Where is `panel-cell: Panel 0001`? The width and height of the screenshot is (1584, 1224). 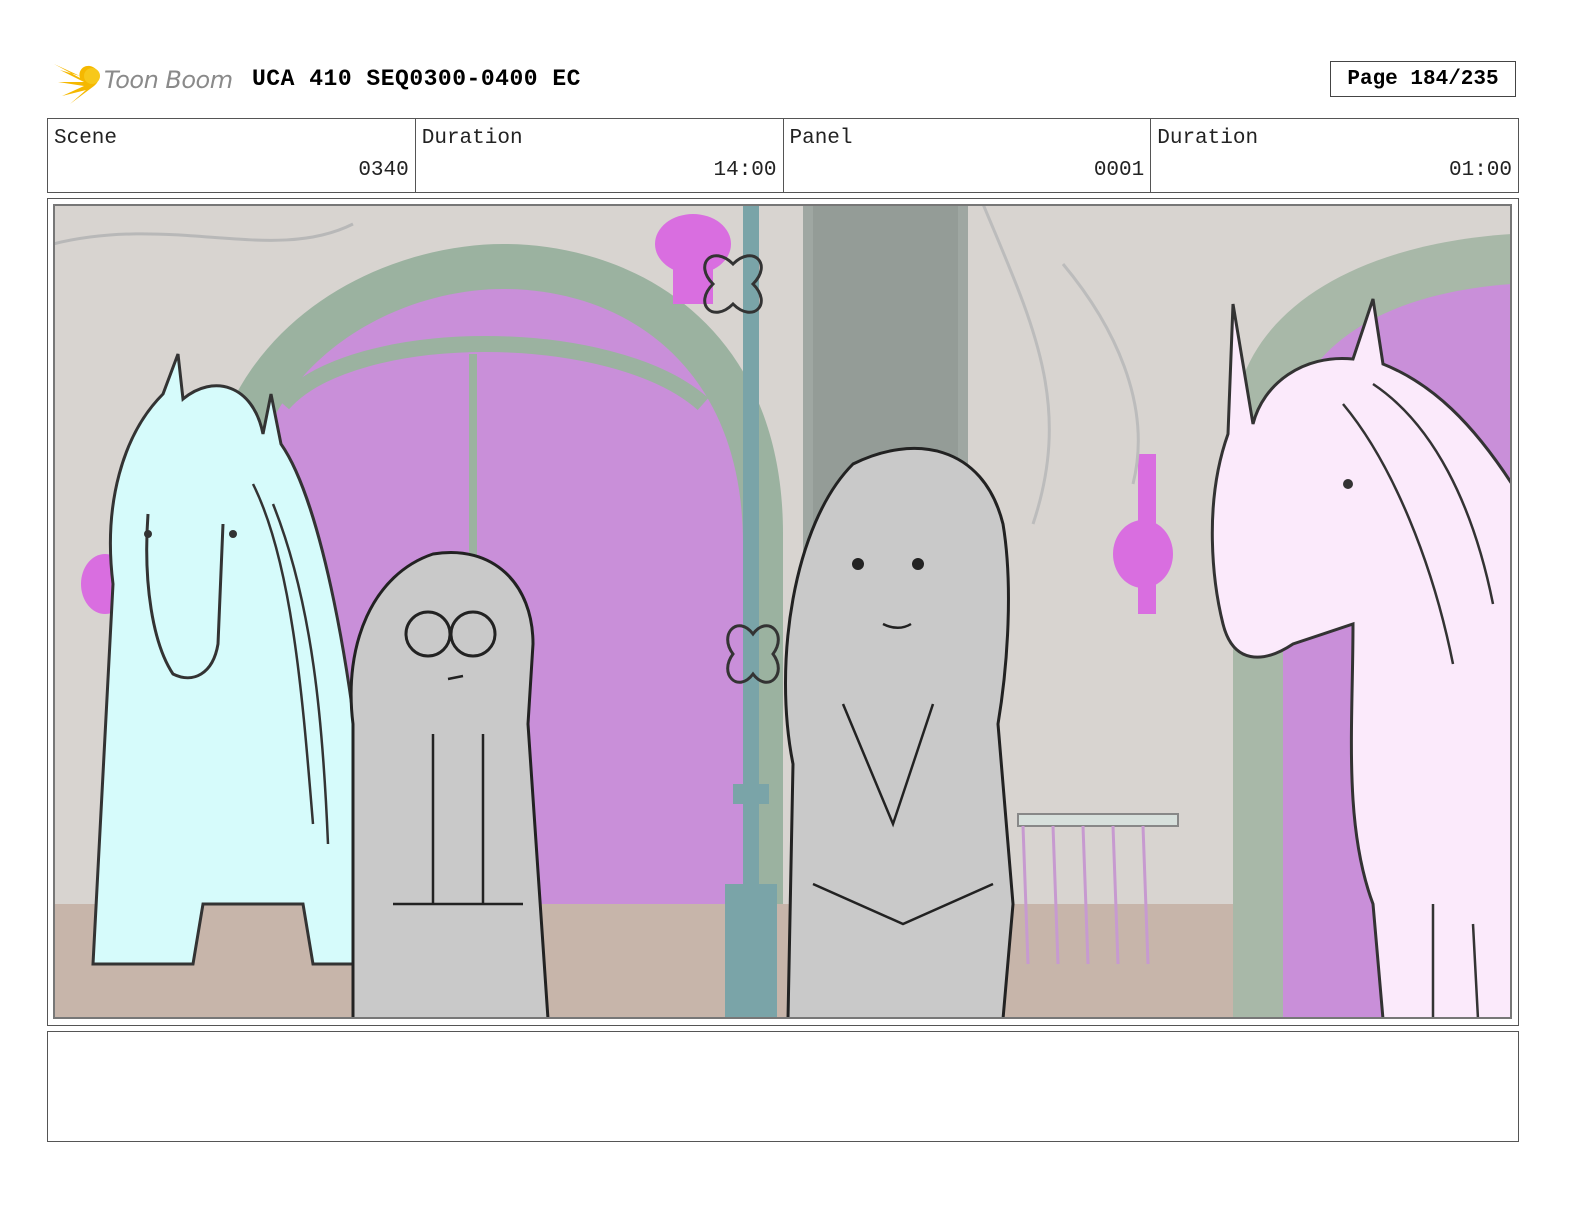
panel-cell: Panel 0001 is located at coordinates (968, 155).